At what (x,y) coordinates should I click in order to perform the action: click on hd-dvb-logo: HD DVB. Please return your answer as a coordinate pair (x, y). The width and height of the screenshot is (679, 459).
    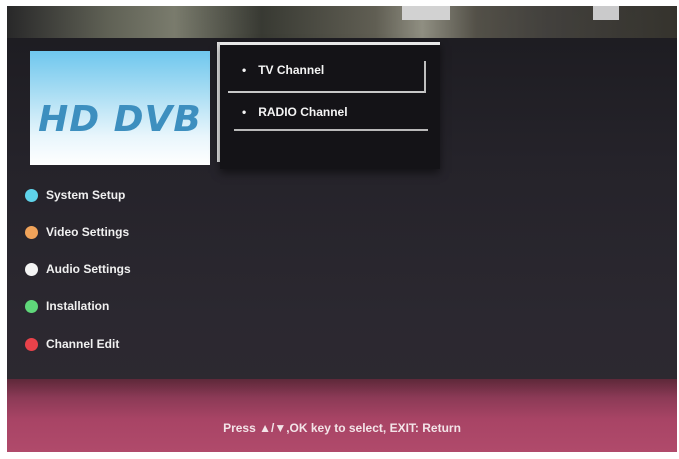
    Looking at the image, I should click on (120, 108).